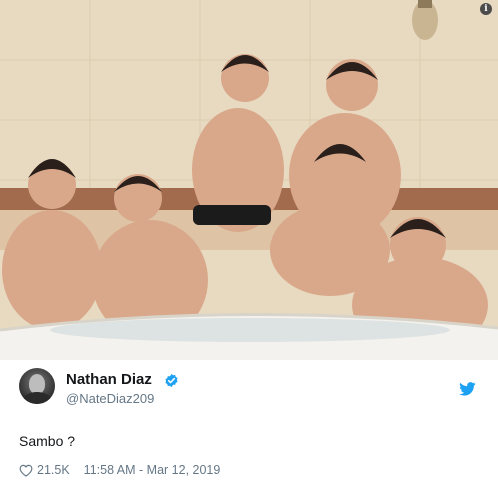  Describe the element at coordinates (110, 398) in the screenshot. I see `author-handle: @NateDiaz209` at that location.